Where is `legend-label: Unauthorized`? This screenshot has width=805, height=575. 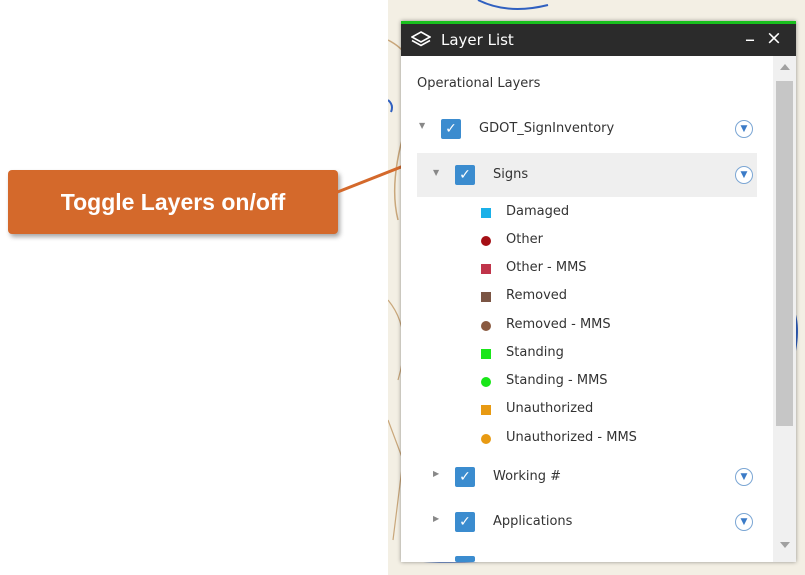
legend-label: Unauthorized is located at coordinates (550, 408).